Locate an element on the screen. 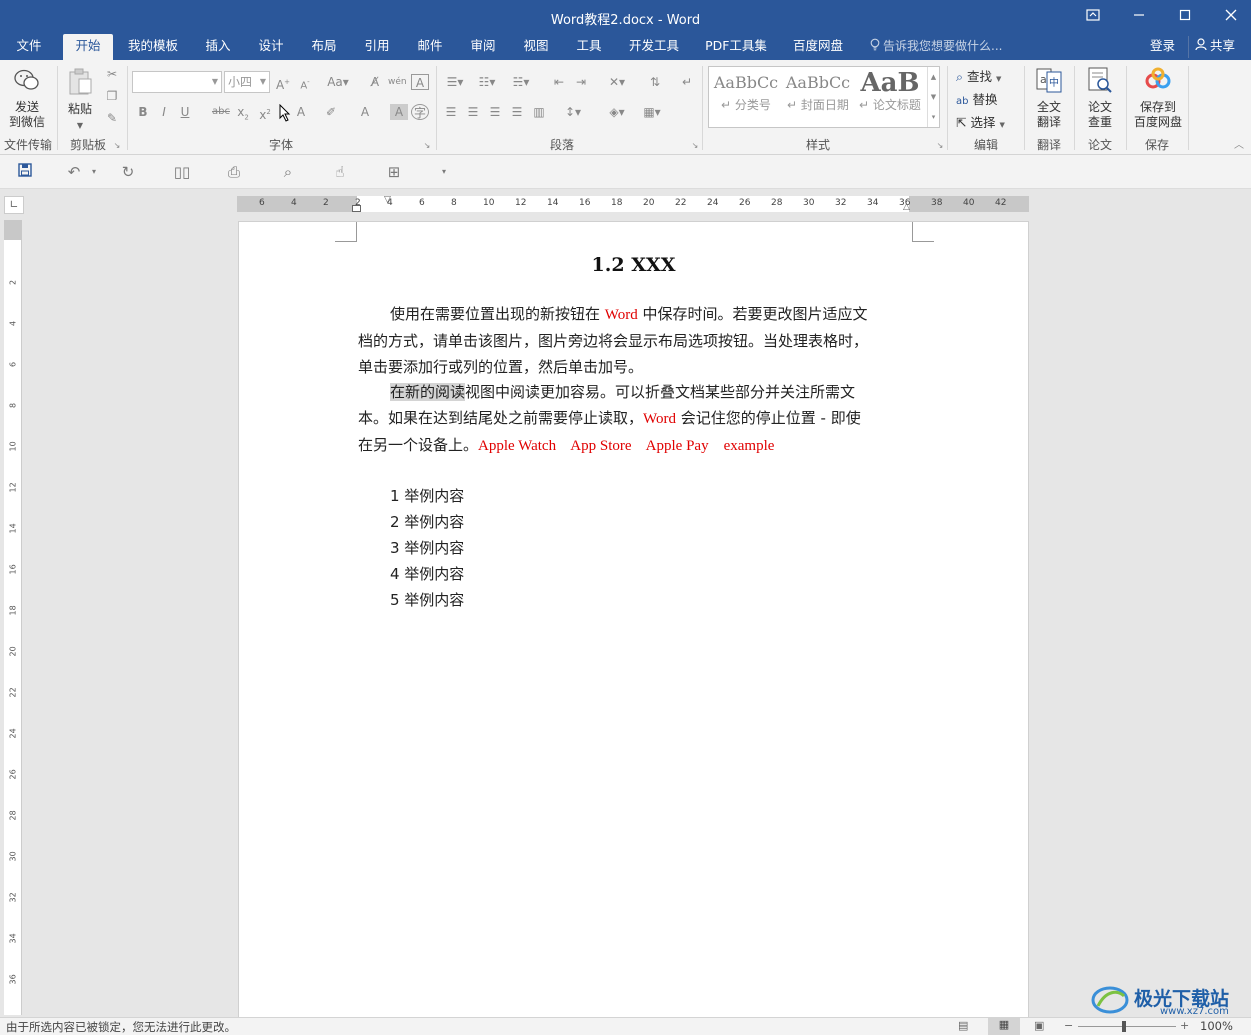  multilevel-list-icon: ☵▾ is located at coordinates (521, 82).